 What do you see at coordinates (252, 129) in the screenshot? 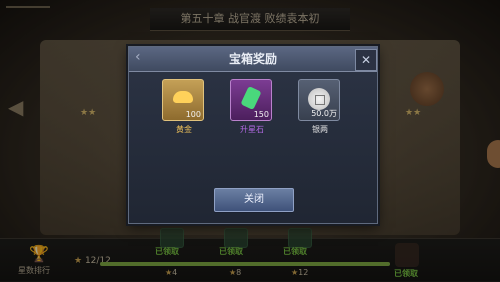
I see `reward-label: 升星石` at bounding box center [252, 129].